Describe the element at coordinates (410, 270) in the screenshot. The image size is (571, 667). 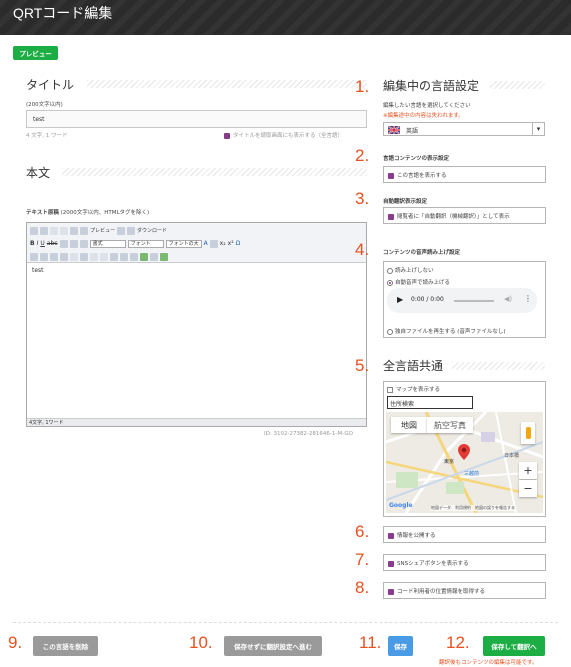
I see `audio-option-none: 読み上げしない` at that location.